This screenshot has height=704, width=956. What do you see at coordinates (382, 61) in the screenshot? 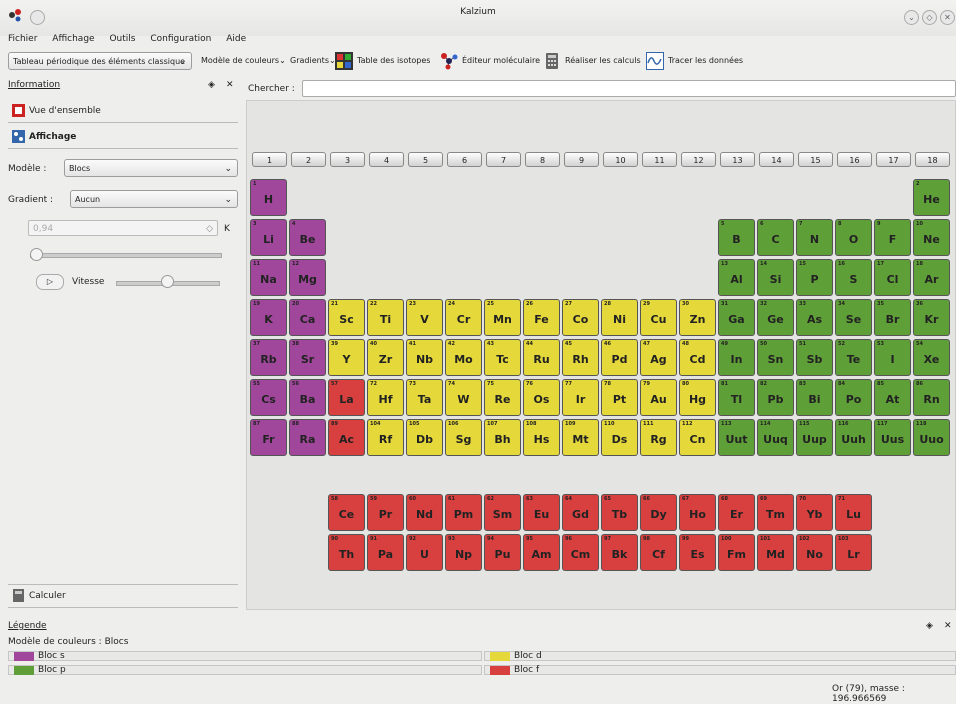
I see `isotope-table-button: Table des isotopes` at bounding box center [382, 61].